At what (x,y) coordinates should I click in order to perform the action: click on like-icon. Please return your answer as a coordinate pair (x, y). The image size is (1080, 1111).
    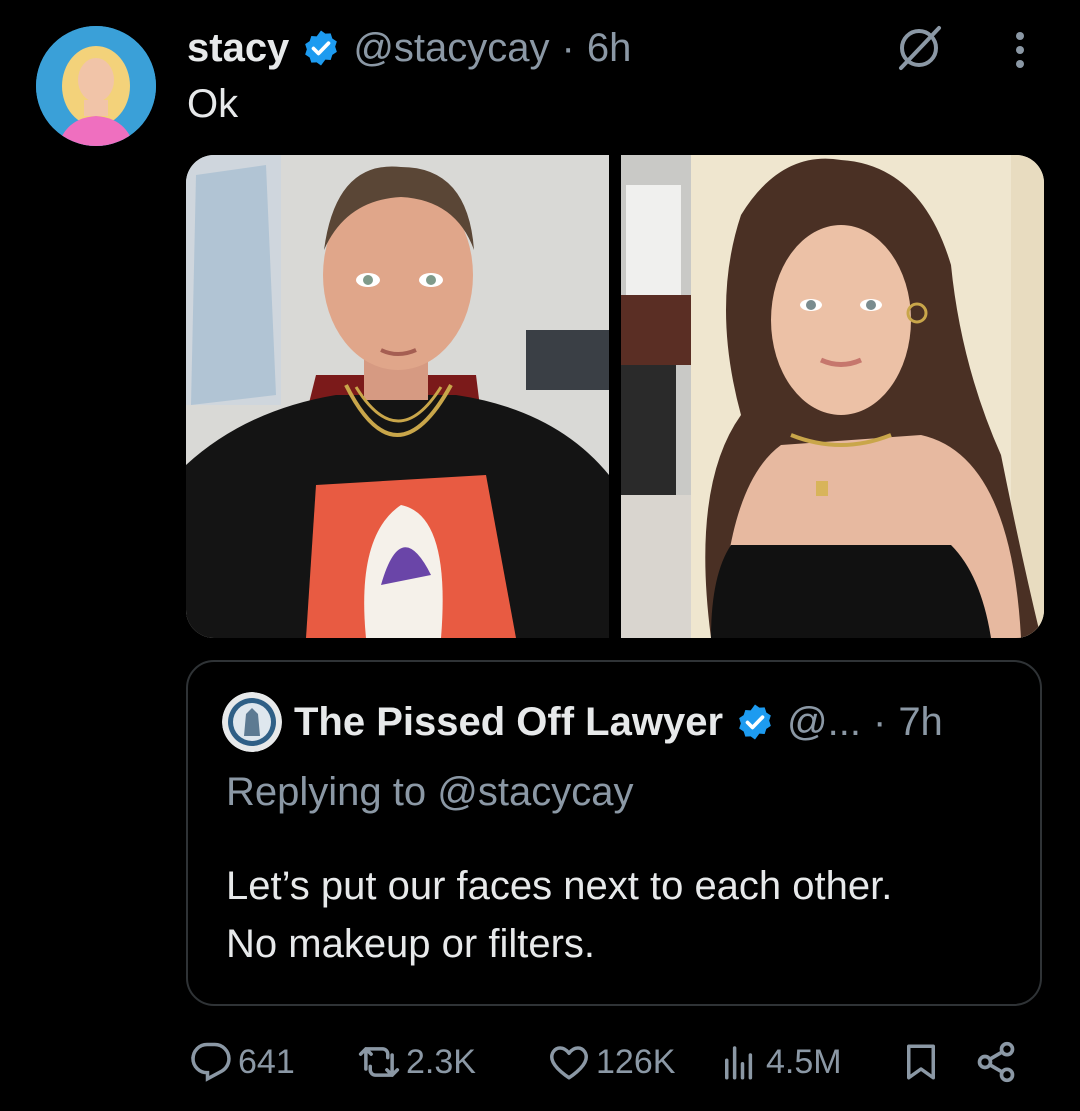
    Looking at the image, I should click on (569, 1063).